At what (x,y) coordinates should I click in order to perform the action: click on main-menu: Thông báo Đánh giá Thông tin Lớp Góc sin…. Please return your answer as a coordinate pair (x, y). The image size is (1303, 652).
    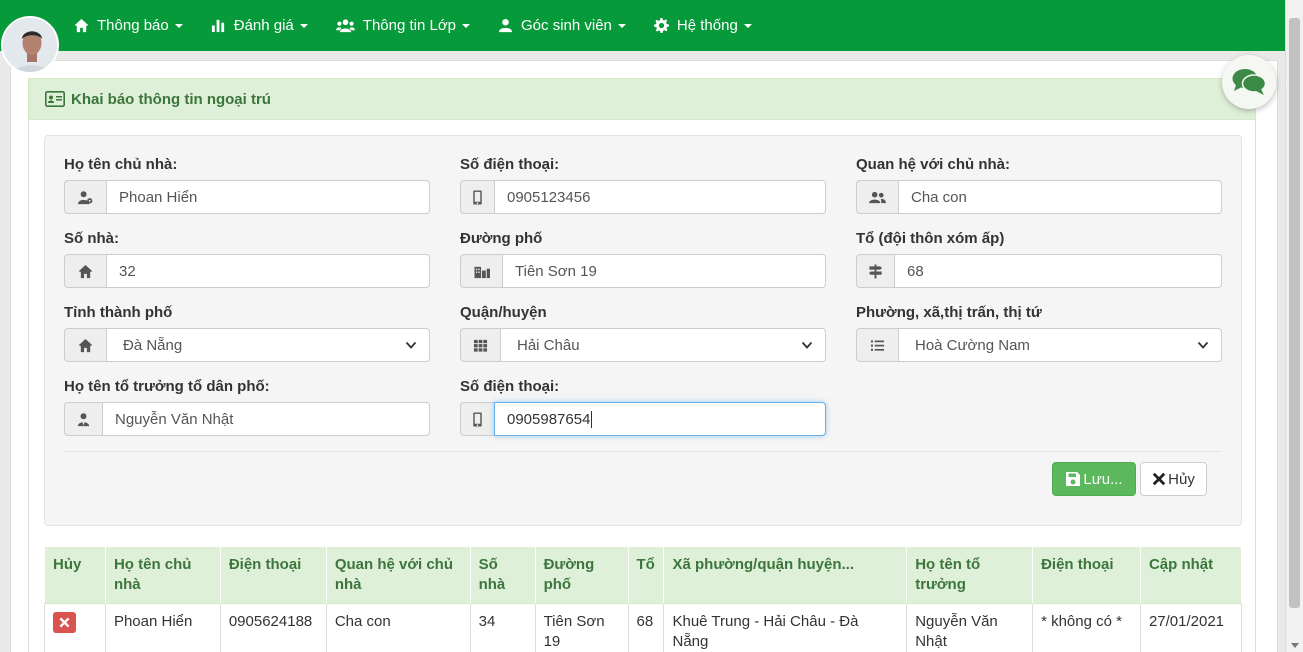
    Looking at the image, I should click on (413, 25).